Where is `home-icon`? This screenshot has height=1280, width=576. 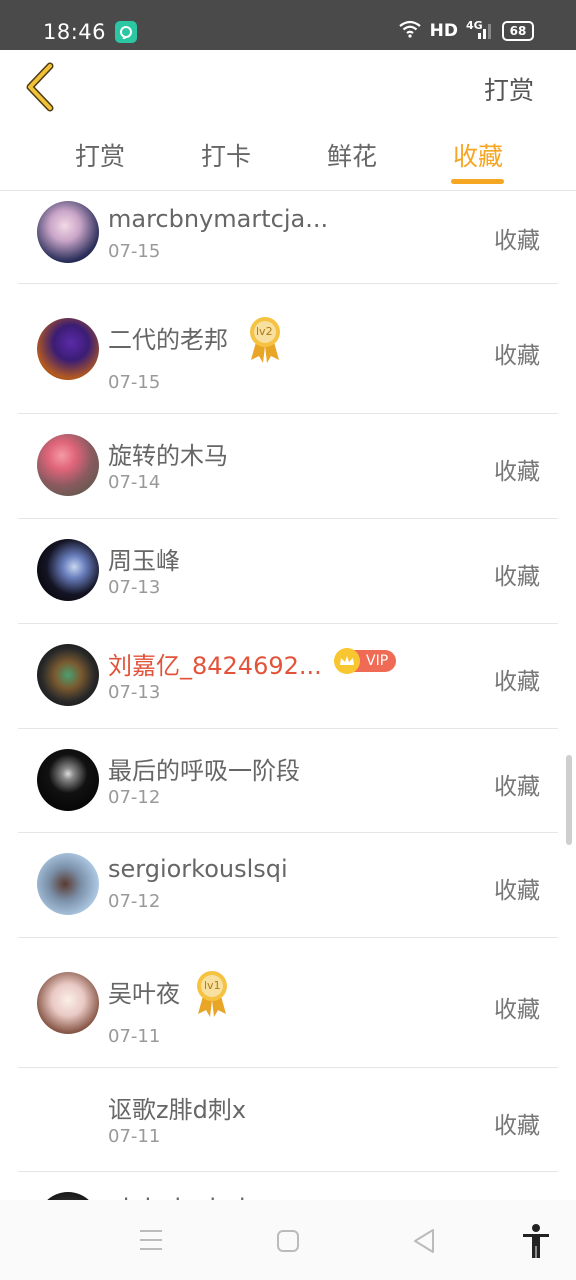 home-icon is located at coordinates (288, 1243).